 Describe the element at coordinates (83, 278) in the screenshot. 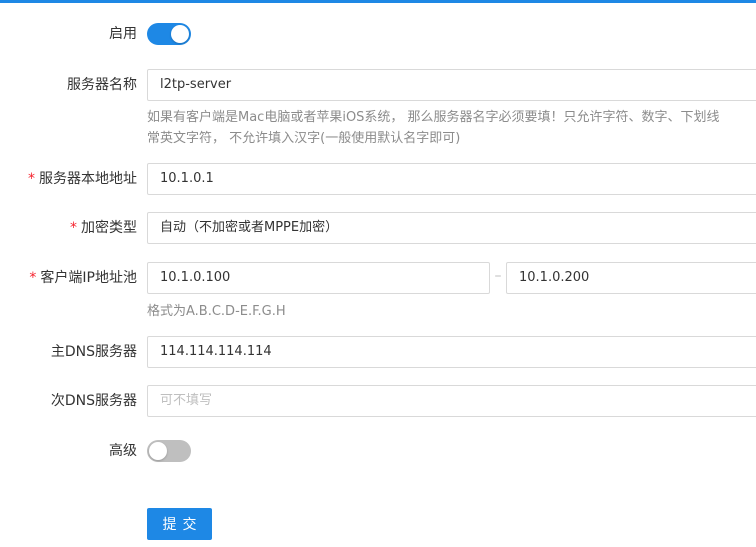

I see `client-pool-label: * 客户端IP地址池` at that location.